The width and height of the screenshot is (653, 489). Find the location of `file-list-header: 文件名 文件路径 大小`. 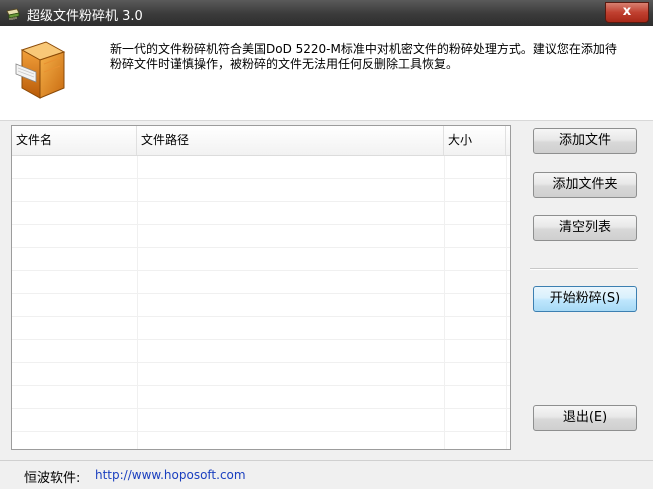

file-list-header: 文件名 文件路径 大小 is located at coordinates (261, 141).